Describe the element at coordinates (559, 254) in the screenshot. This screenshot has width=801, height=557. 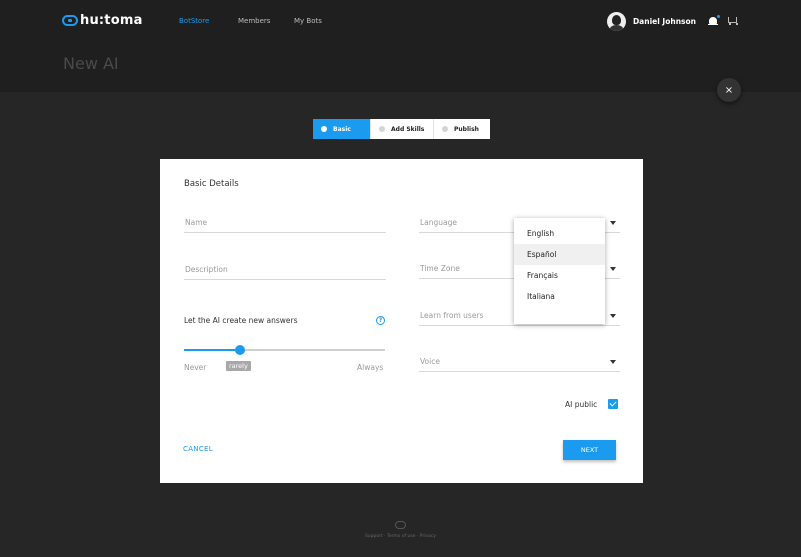
I see `language-option-espanol: Español` at that location.